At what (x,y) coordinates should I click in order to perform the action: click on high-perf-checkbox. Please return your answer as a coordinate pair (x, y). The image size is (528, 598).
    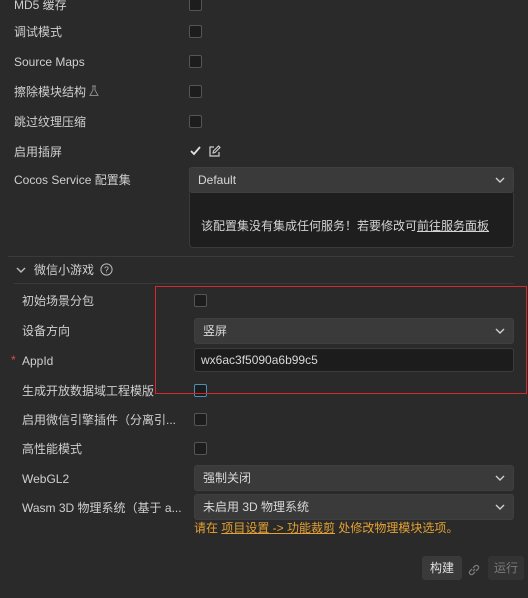
    Looking at the image, I should click on (200, 448).